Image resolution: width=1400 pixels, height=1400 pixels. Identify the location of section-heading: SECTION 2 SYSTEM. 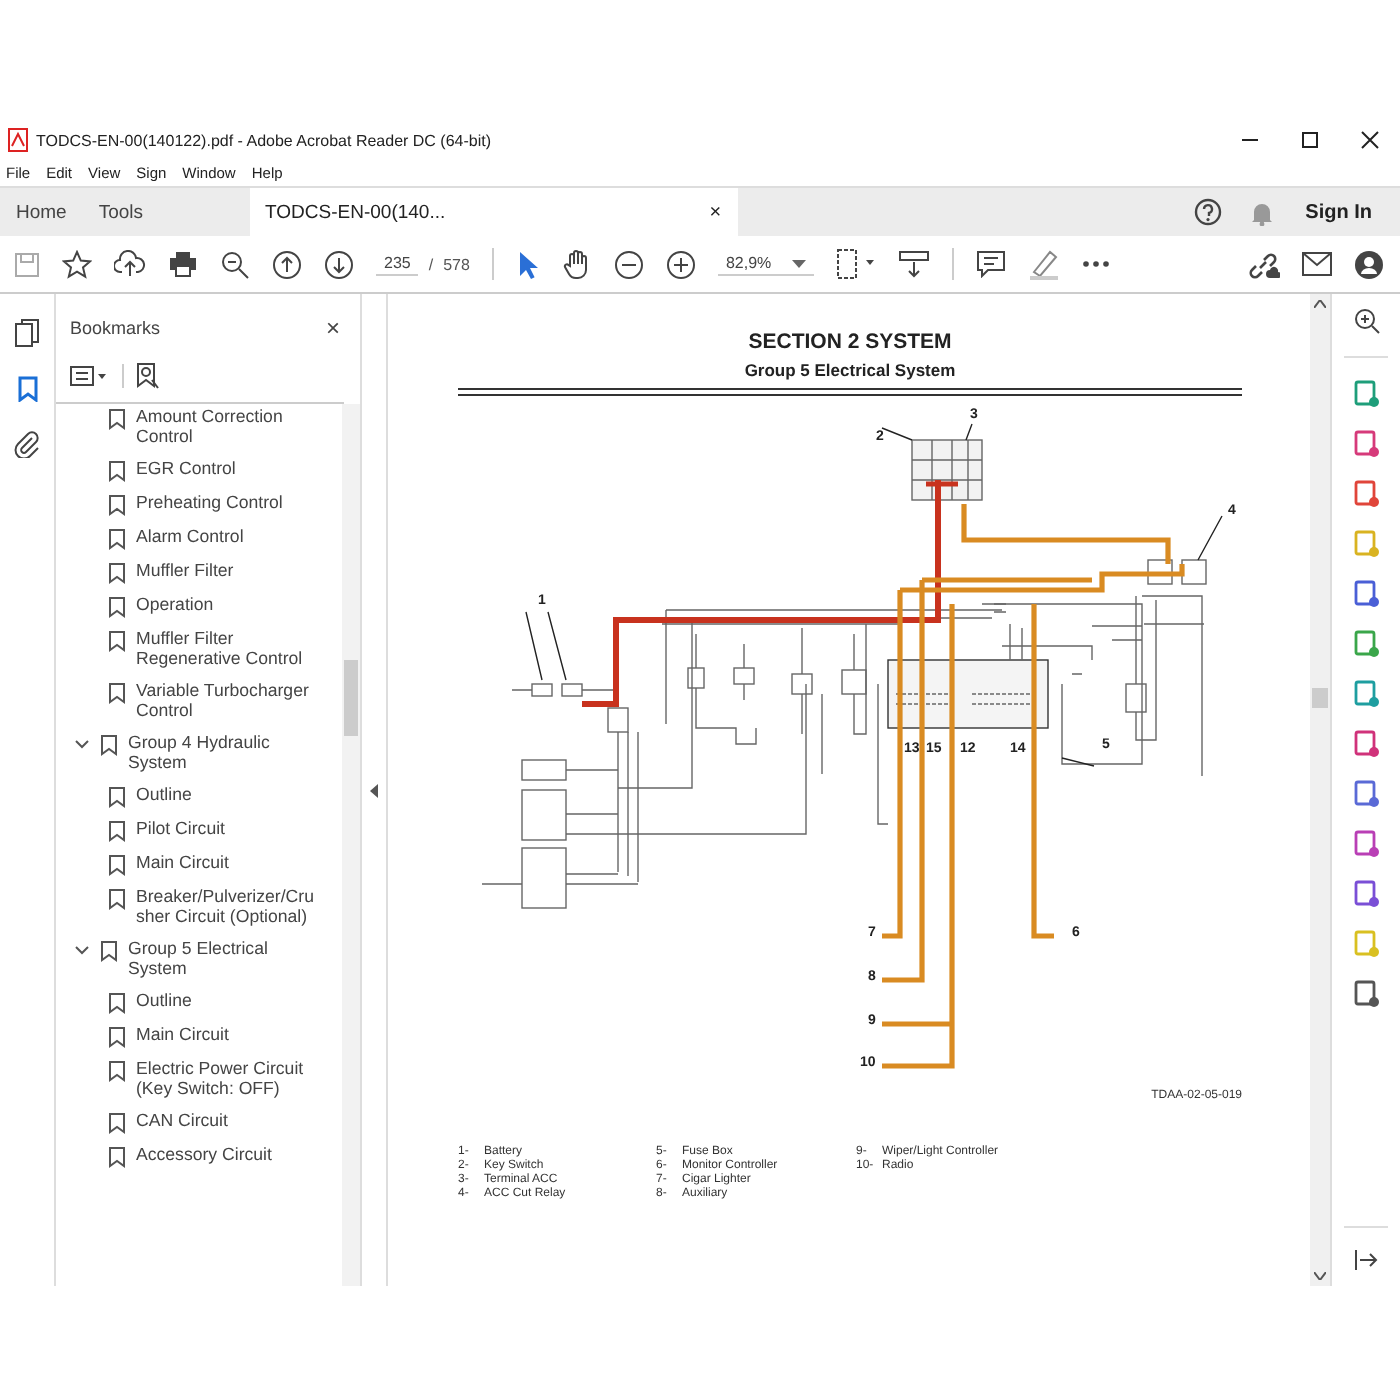
(850, 342).